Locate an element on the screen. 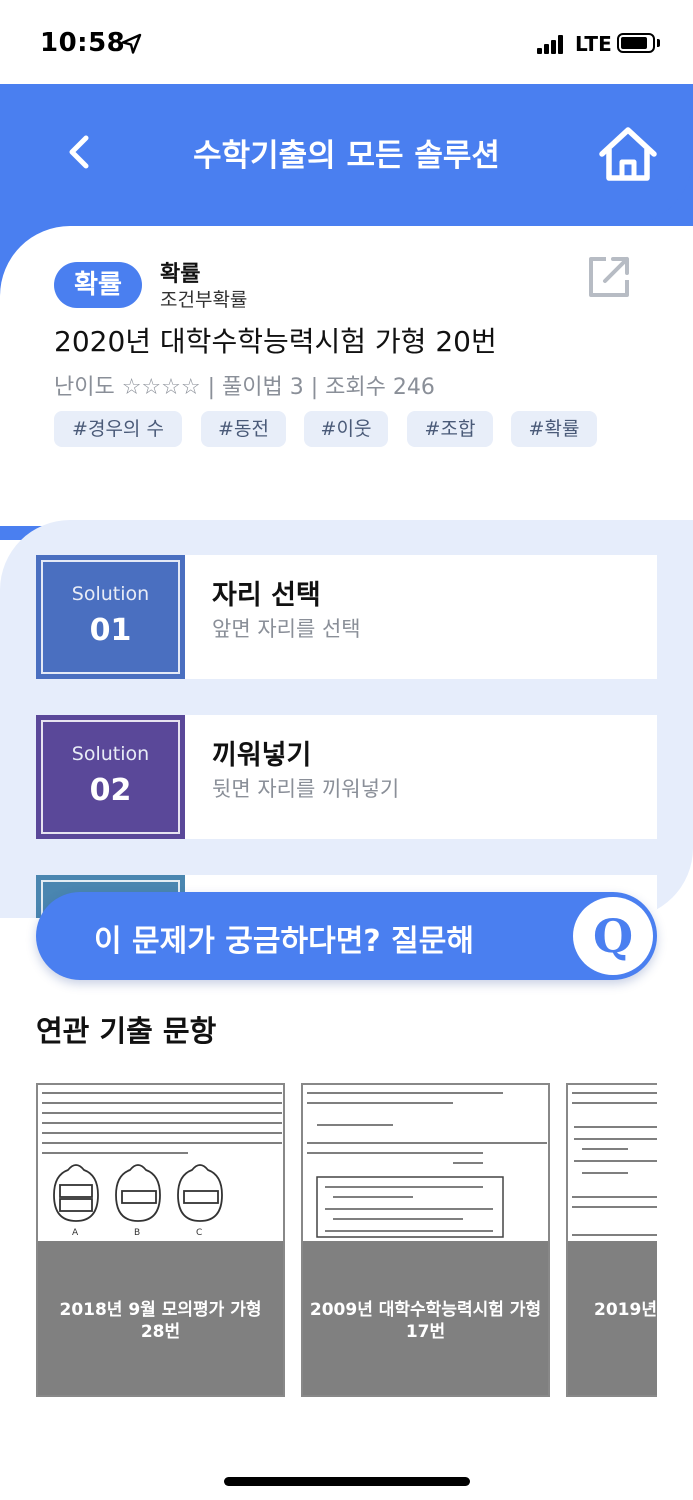  app-header: 수학기출의 모든 솔루션 is located at coordinates (346, 155).